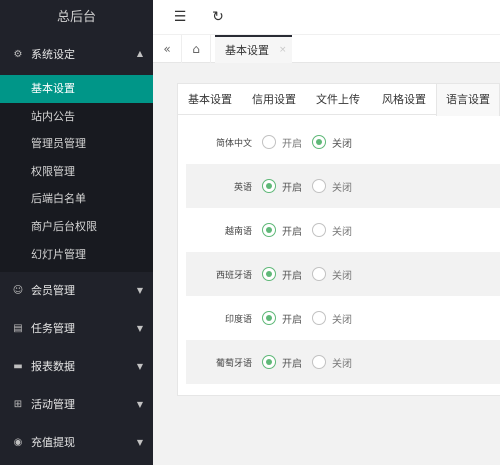 The image size is (500, 465). Describe the element at coordinates (233, 275) in the screenshot. I see `language-label: 西班牙语` at that location.